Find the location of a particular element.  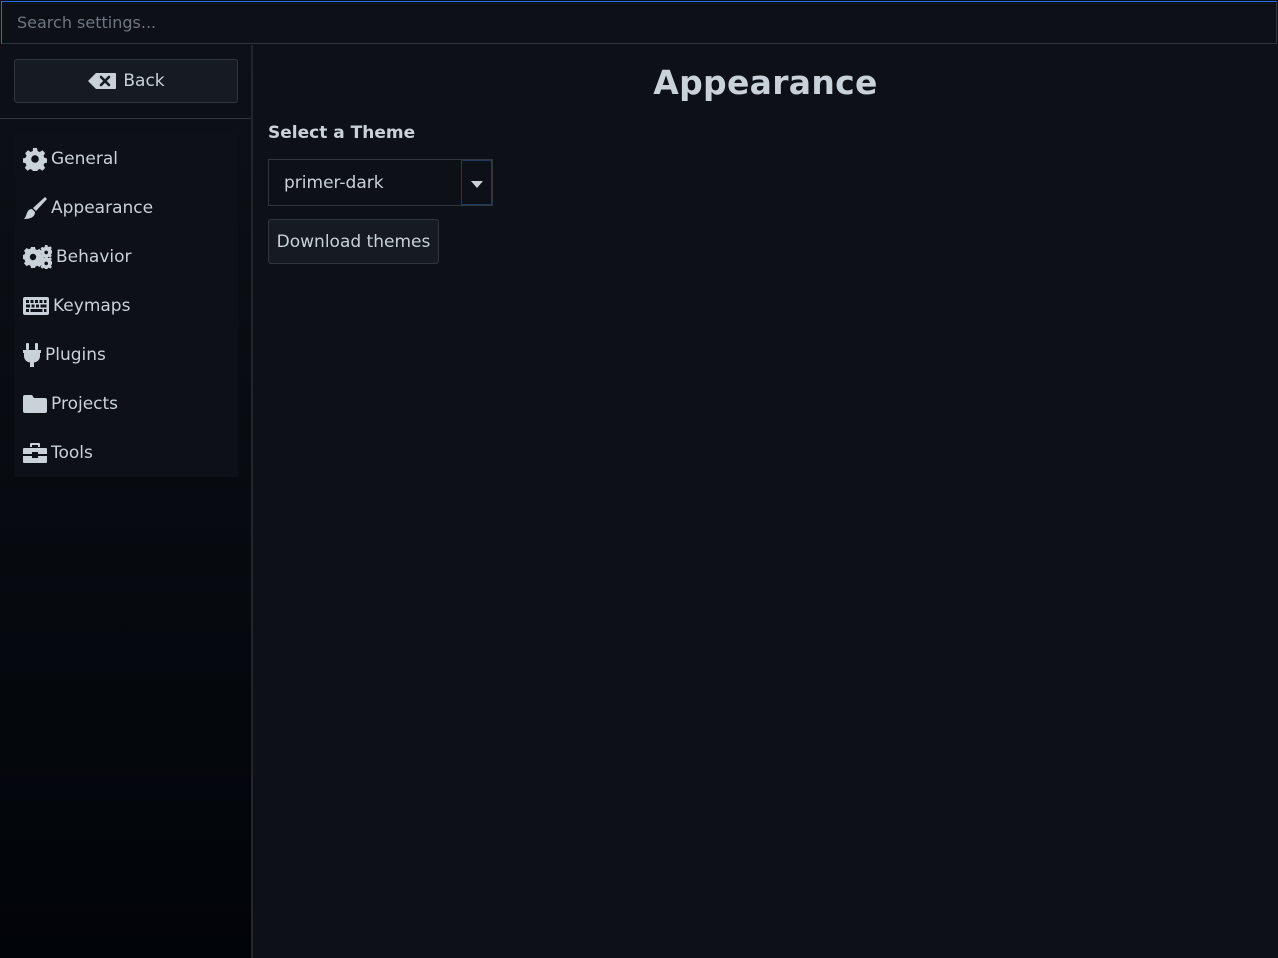

gears-icon is located at coordinates (37, 256).